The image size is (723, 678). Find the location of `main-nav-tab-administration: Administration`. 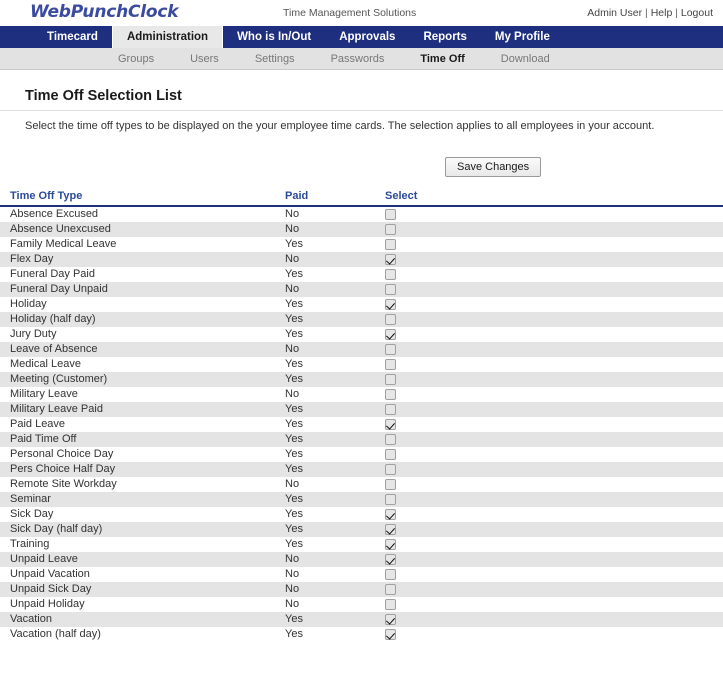

main-nav-tab-administration: Administration is located at coordinates (167, 37).